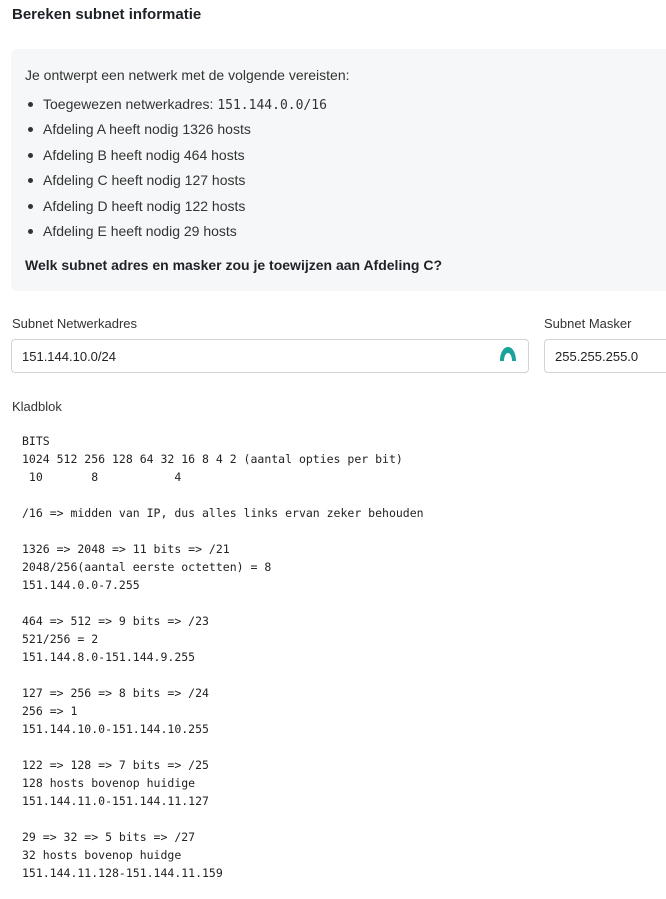 This screenshot has height=899, width=666. I want to click on page-title: Bereken subnet informatie, so click(107, 14).